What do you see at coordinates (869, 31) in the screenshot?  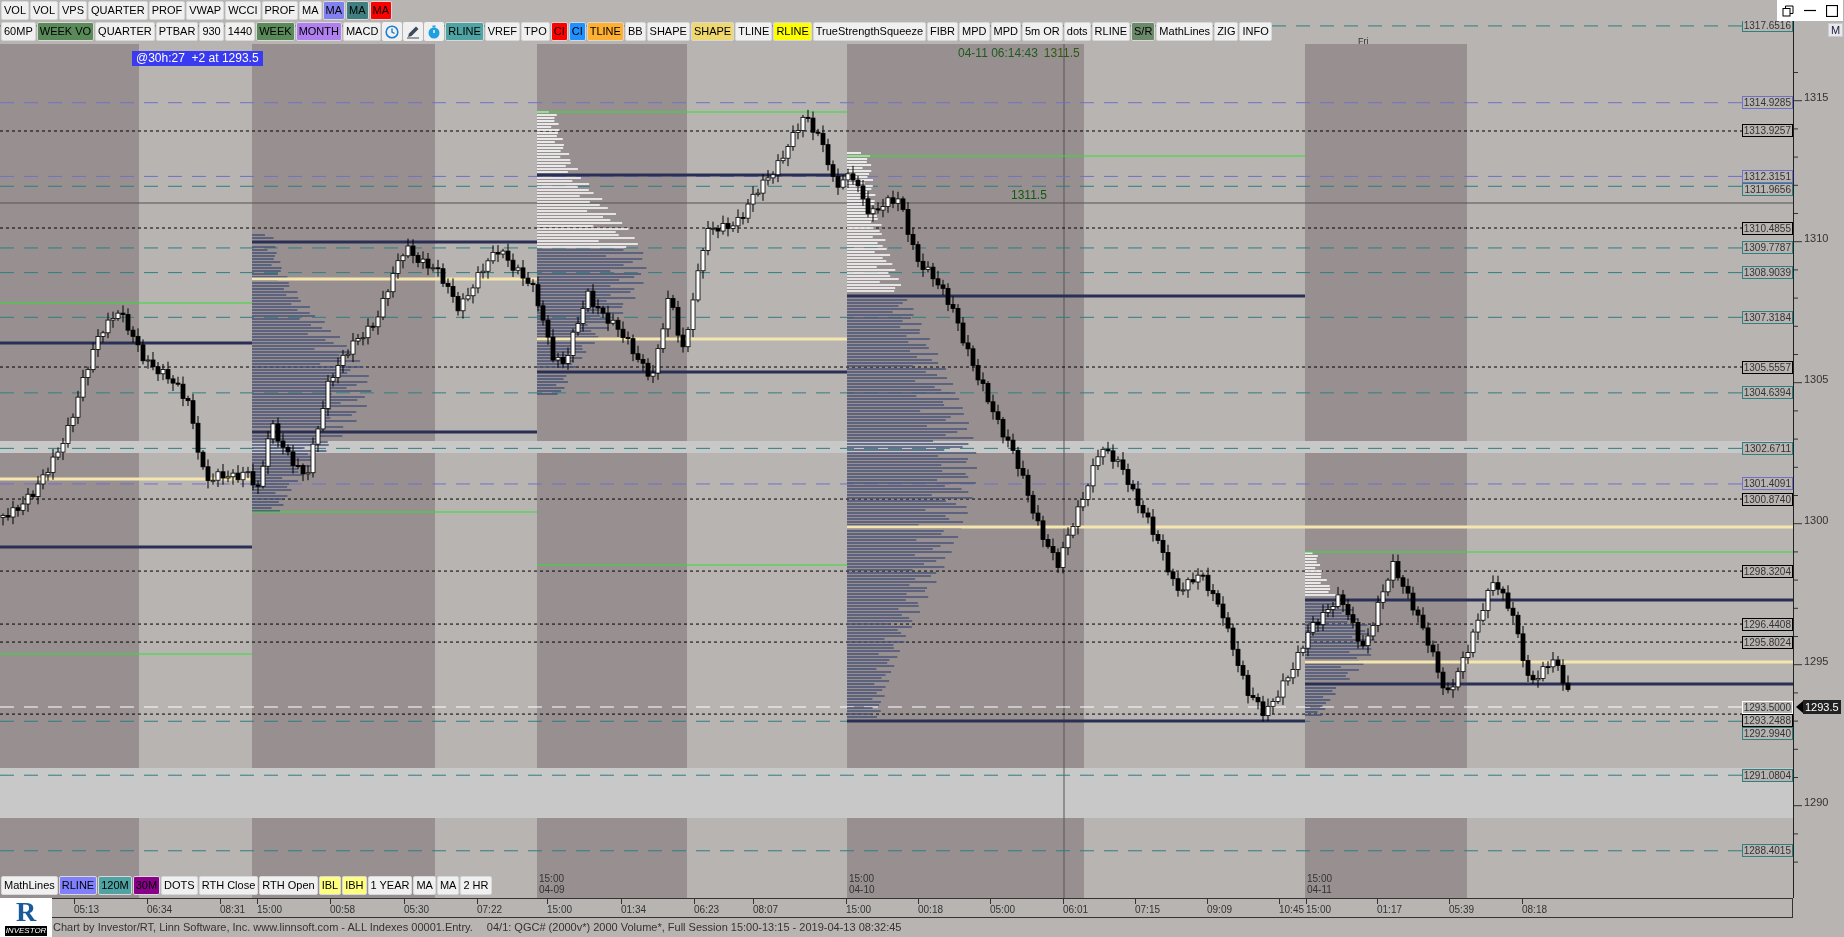 I see `toolbar-button: TrueStrengthSqueeze` at bounding box center [869, 31].